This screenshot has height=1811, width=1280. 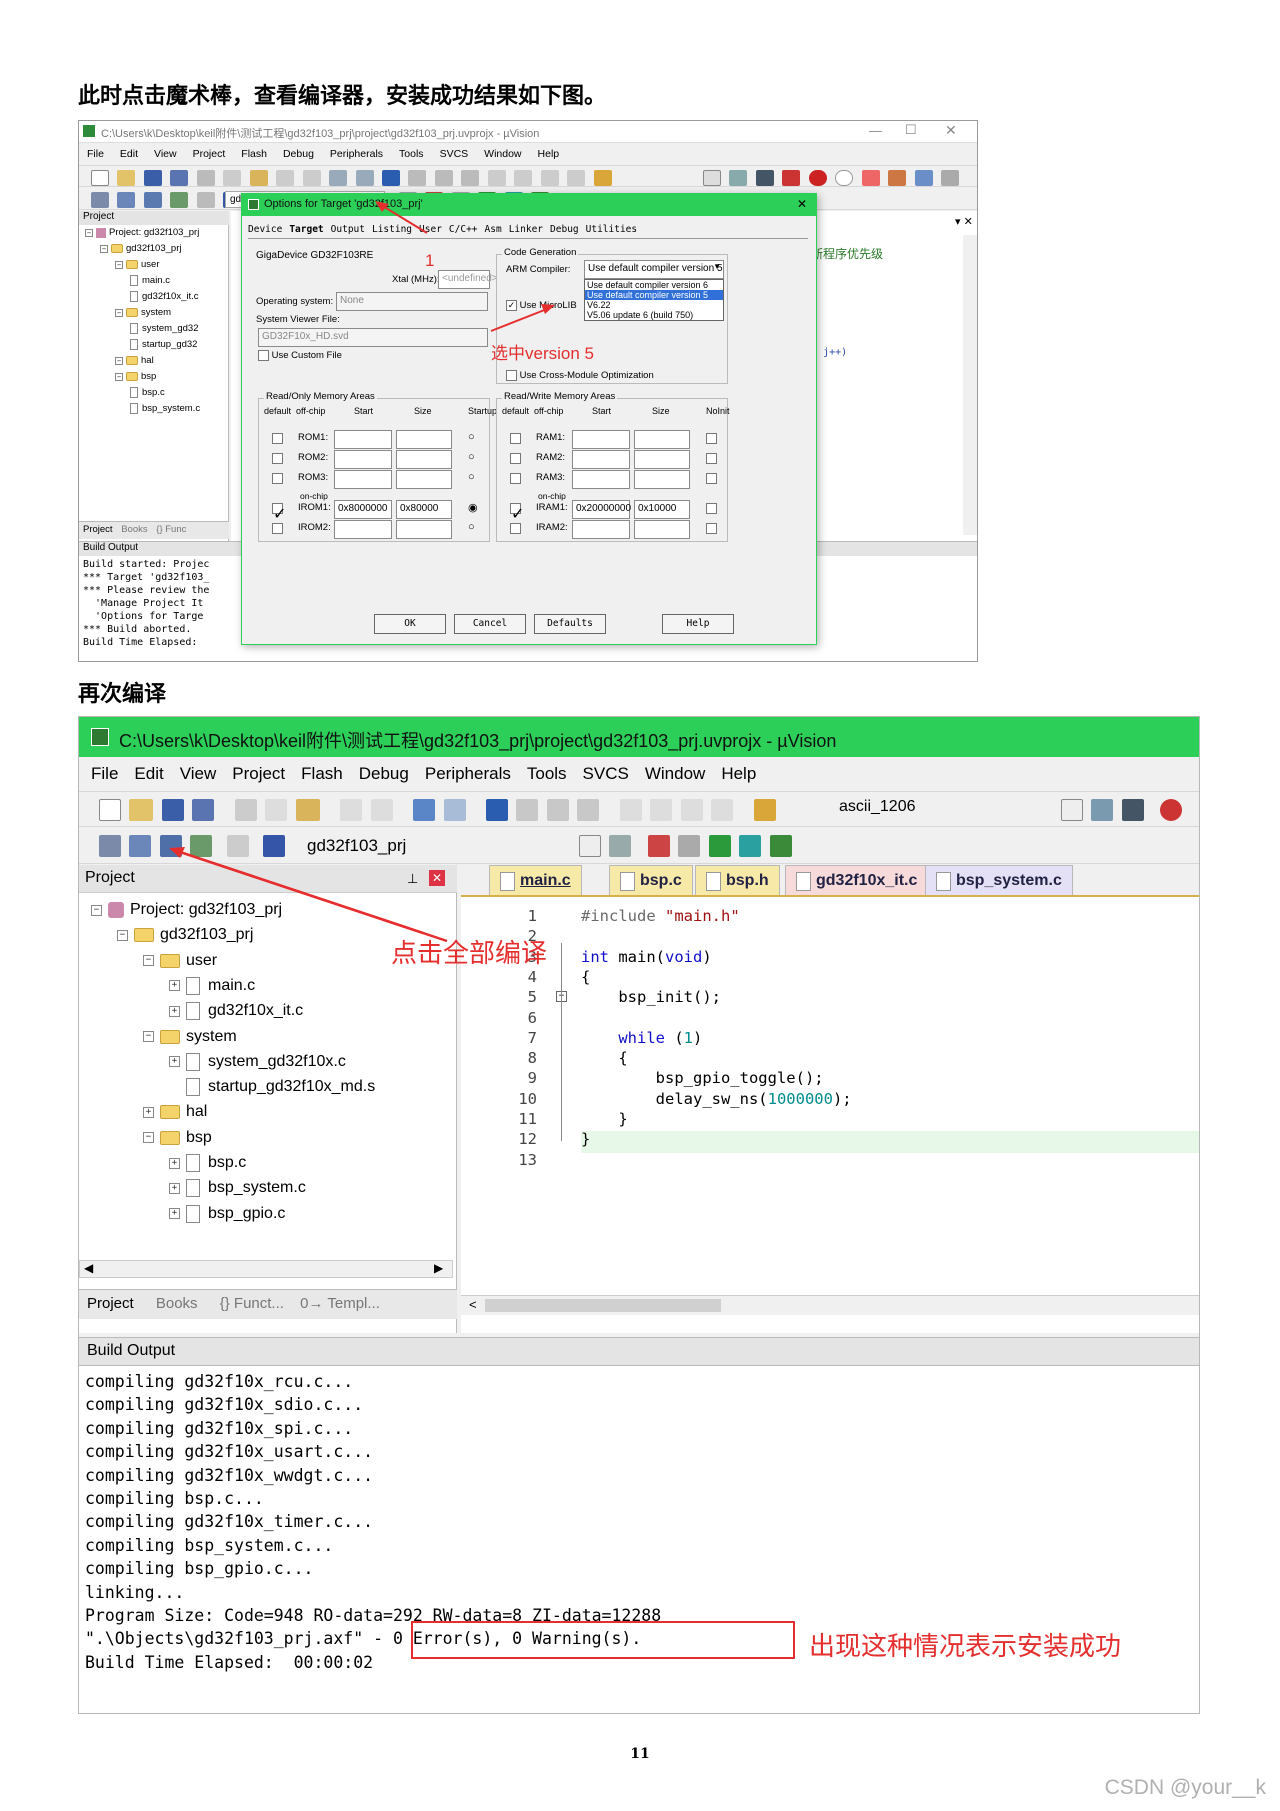 I want to click on page-number: 11, so click(x=640, y=1754).